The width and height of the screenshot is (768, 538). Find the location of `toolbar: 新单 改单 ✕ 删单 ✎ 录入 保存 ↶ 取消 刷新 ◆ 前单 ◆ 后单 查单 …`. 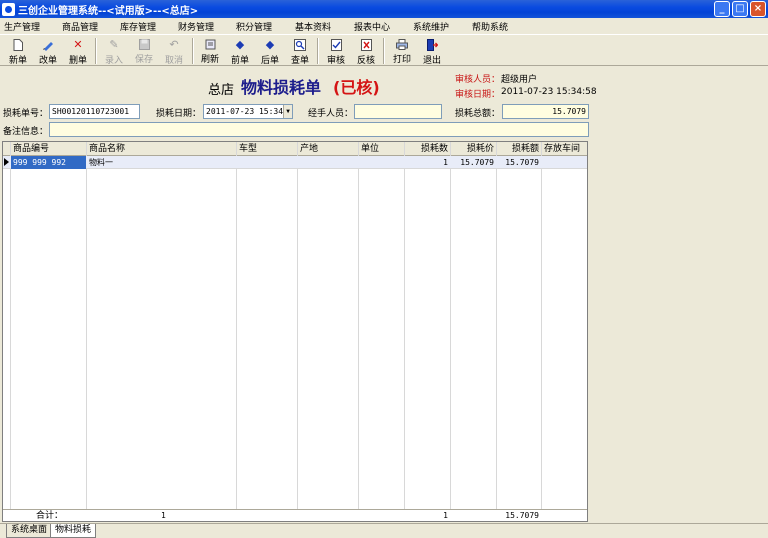

toolbar: 新单 改单 ✕ 删单 ✎ 录入 保存 ↶ 取消 刷新 ◆ 前单 ◆ 后单 查单 … is located at coordinates (384, 50).